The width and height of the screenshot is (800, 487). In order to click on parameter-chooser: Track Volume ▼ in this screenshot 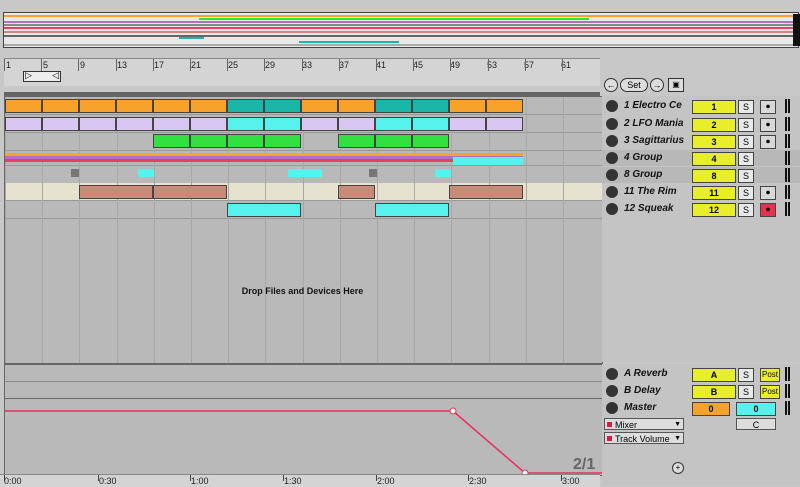, I will do `click(644, 438)`.